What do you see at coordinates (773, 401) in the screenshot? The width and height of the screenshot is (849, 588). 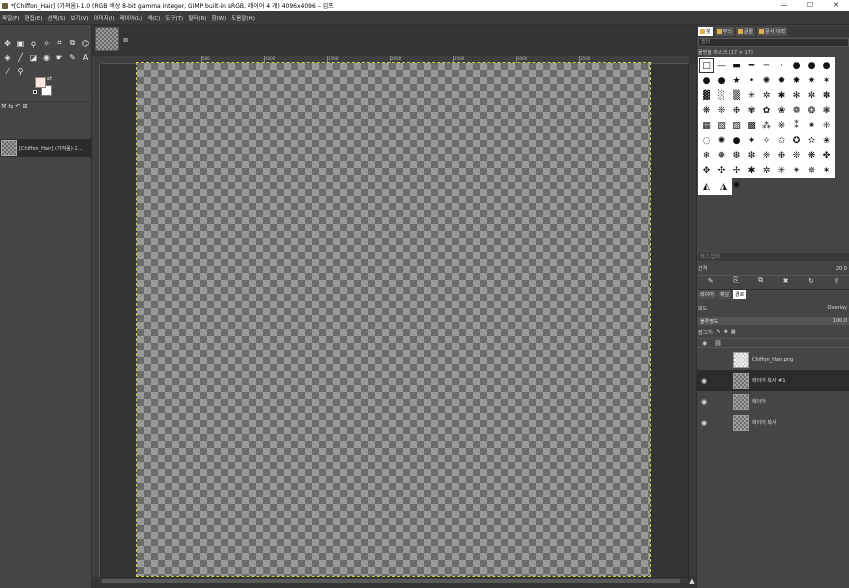 I see `layer-row: ◉ 레이어` at bounding box center [773, 401].